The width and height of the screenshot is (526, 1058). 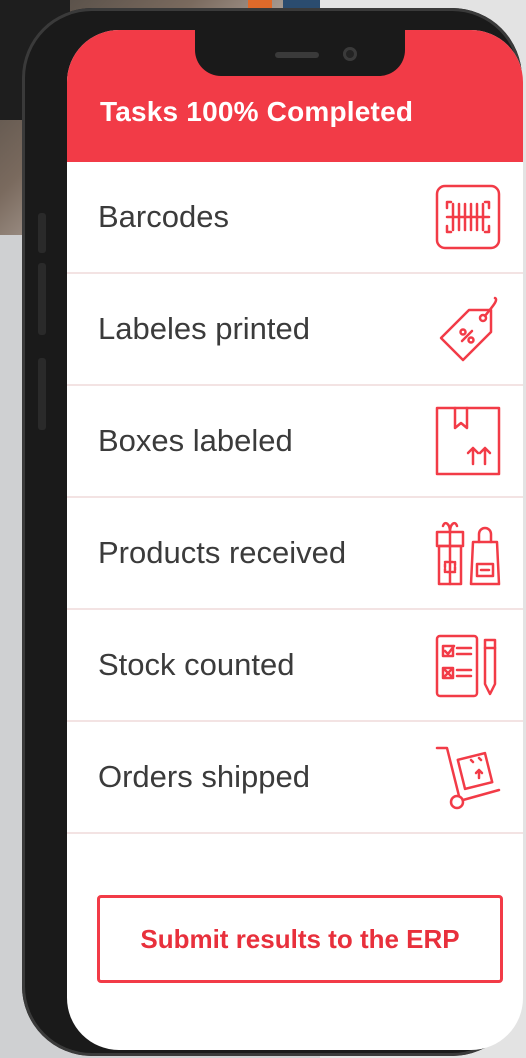 I want to click on phone-volume-down, so click(x=42, y=394).